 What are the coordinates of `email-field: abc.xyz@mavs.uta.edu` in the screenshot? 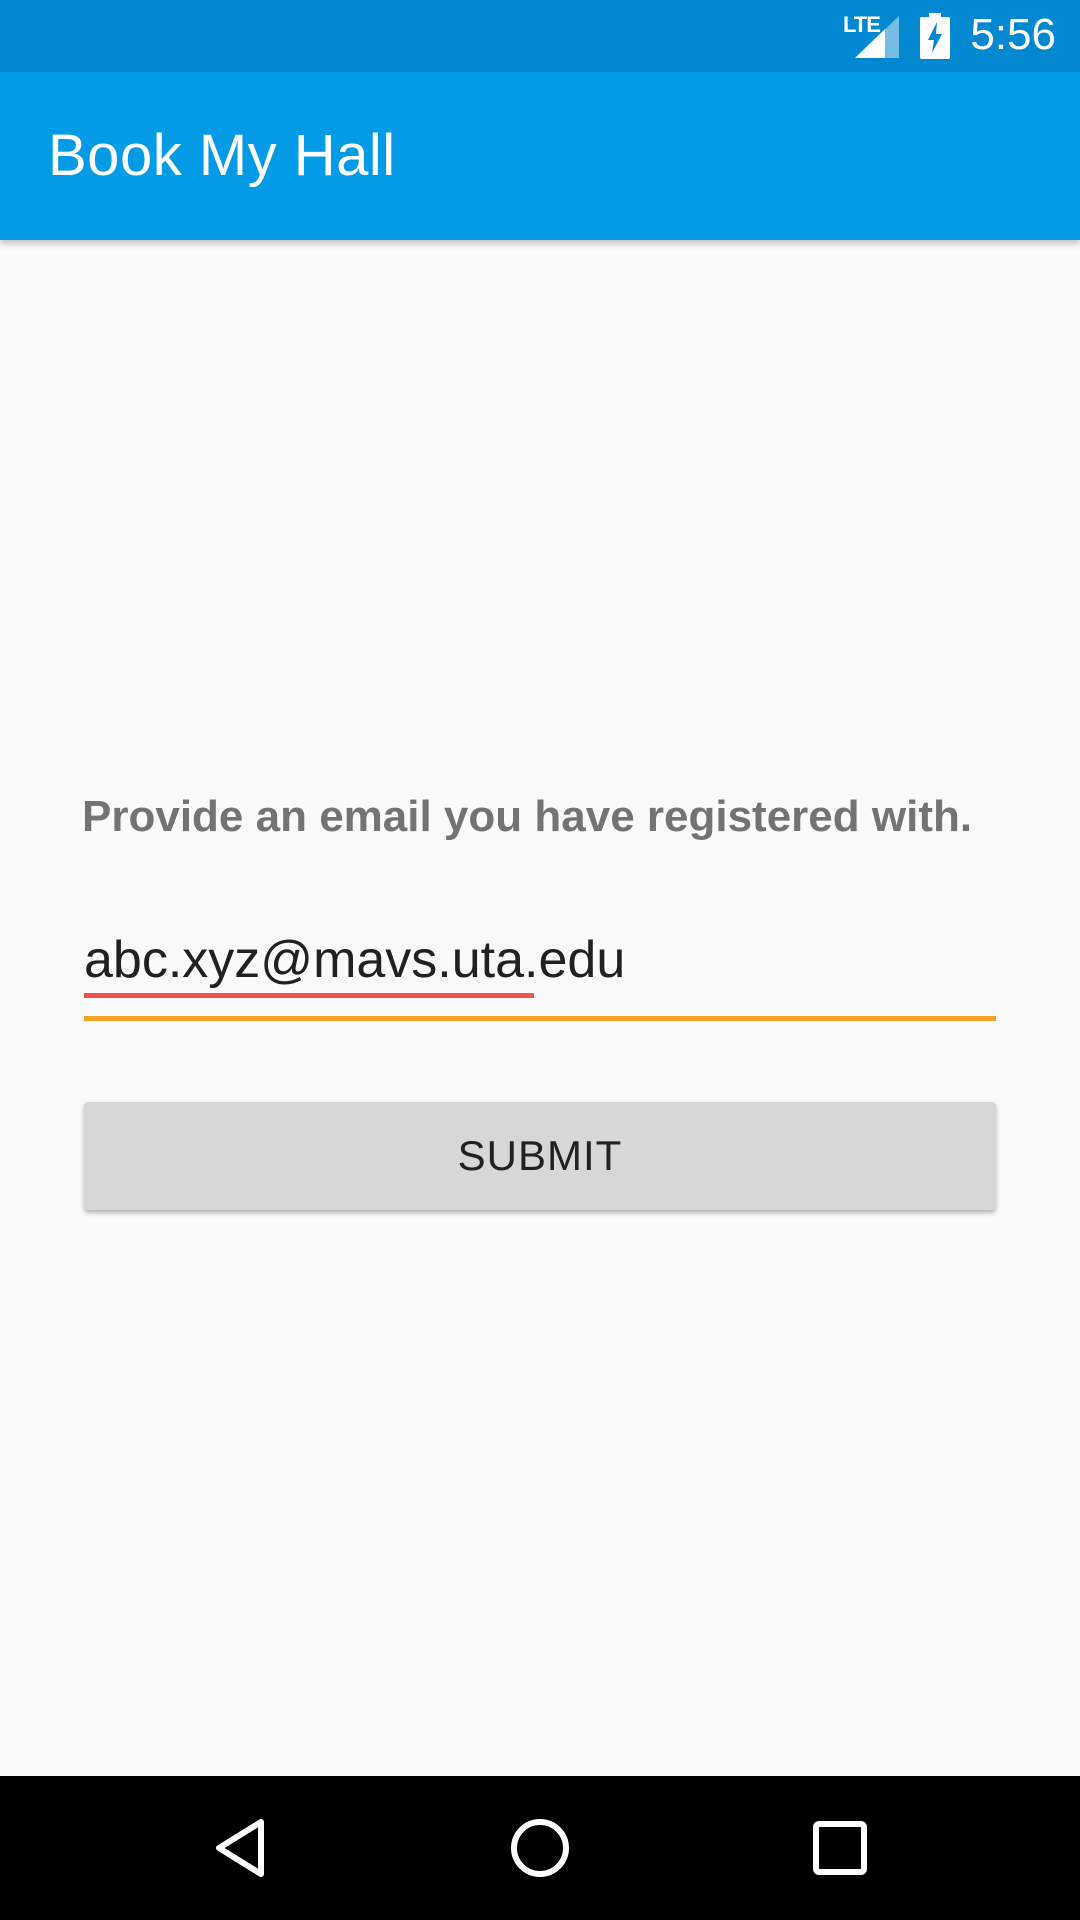 It's located at (540, 975).